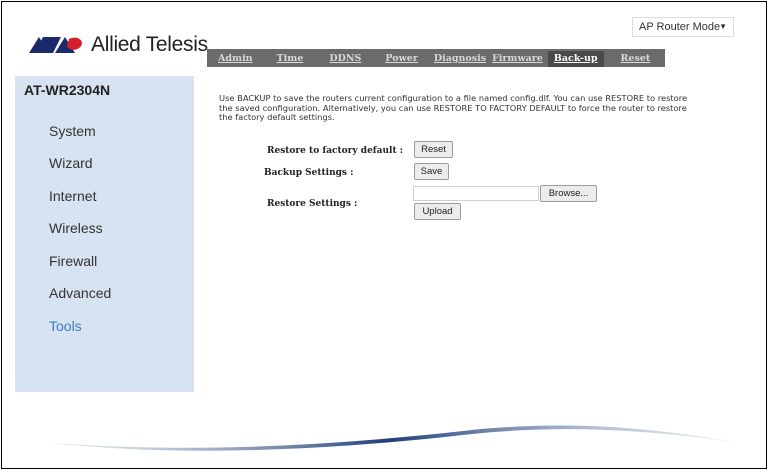 Image resolution: width=768 pixels, height=470 pixels. What do you see at coordinates (72, 131) in the screenshot?
I see `sidebar-item-system: System` at bounding box center [72, 131].